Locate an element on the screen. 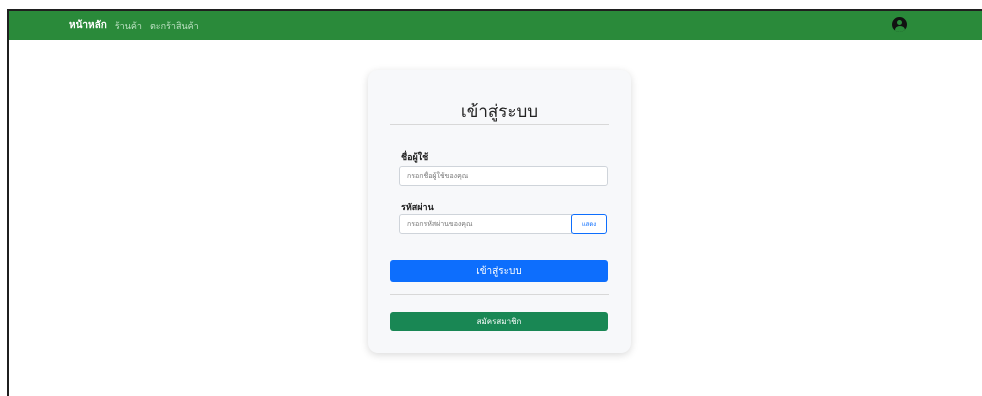 This screenshot has width=982, height=396. register-button: สมัครสมาชิก is located at coordinates (499, 321).